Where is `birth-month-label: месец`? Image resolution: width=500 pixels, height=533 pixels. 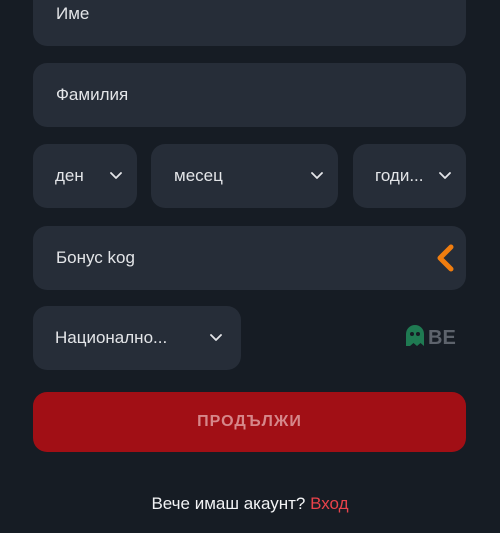
birth-month-label: месец is located at coordinates (198, 175).